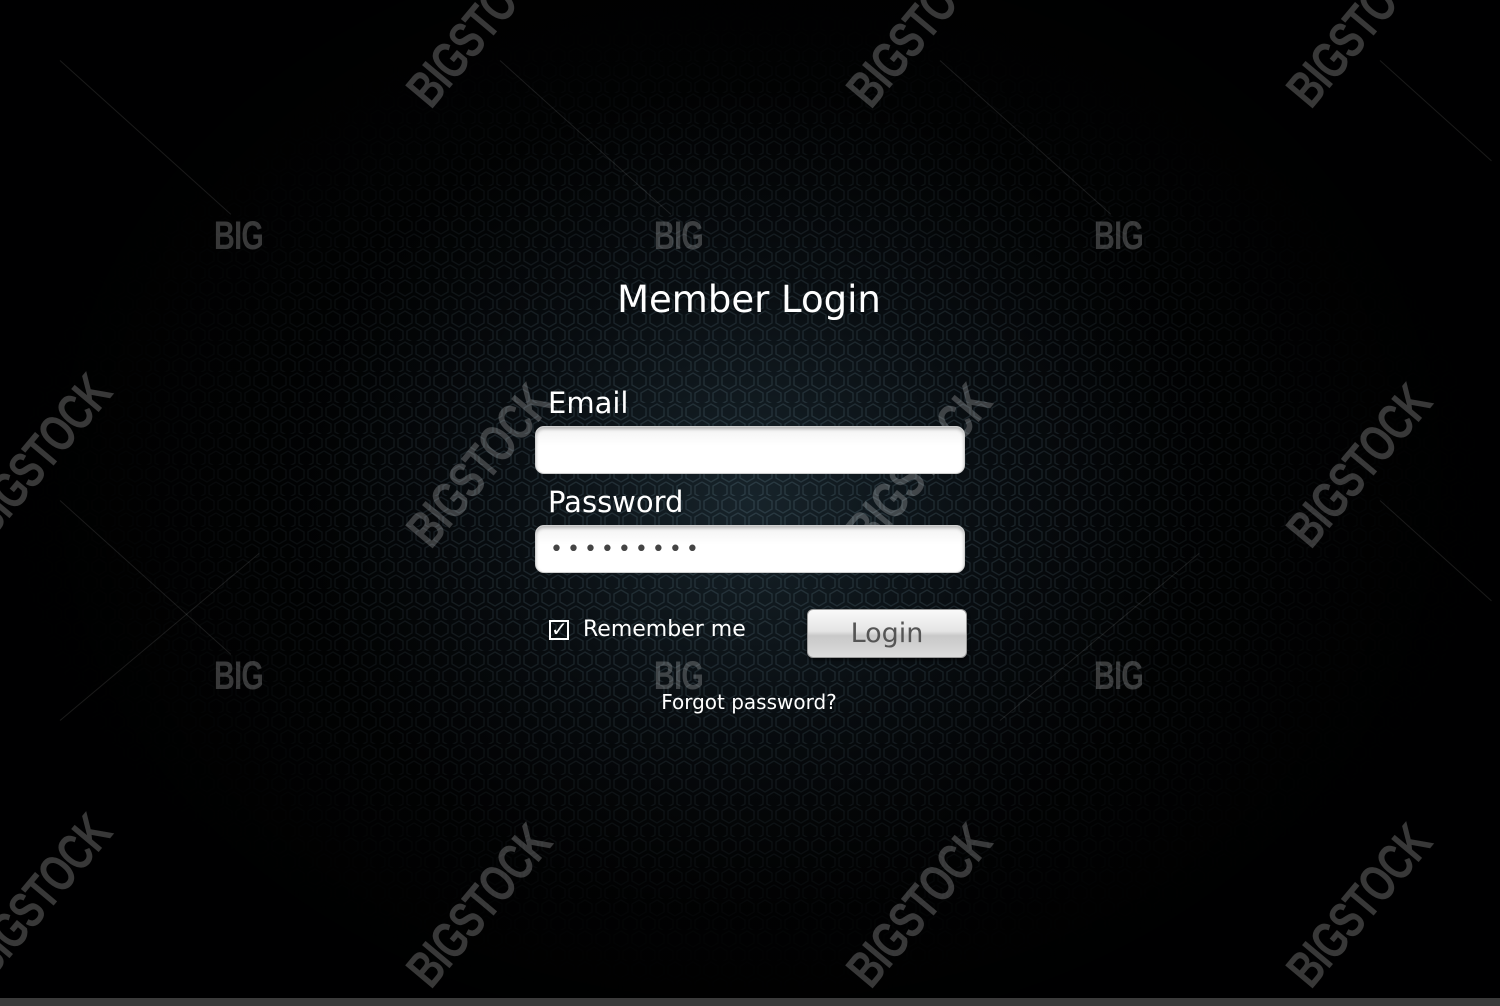  I want to click on email-field, so click(750, 450).